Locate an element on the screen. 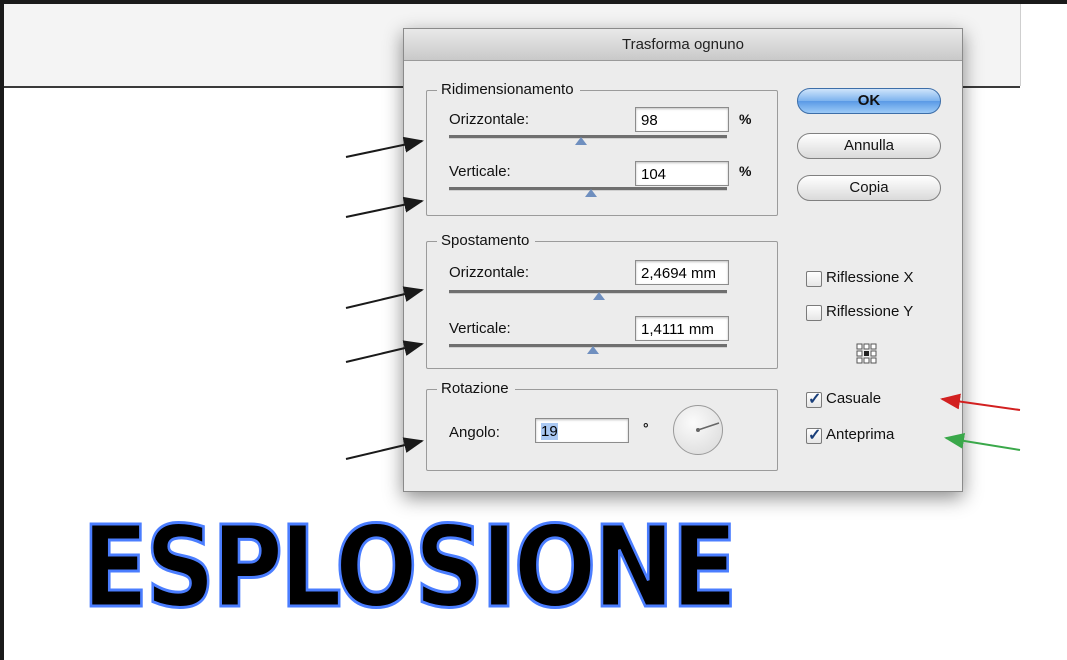  reflect-x-label: Riflessione X is located at coordinates (870, 277).